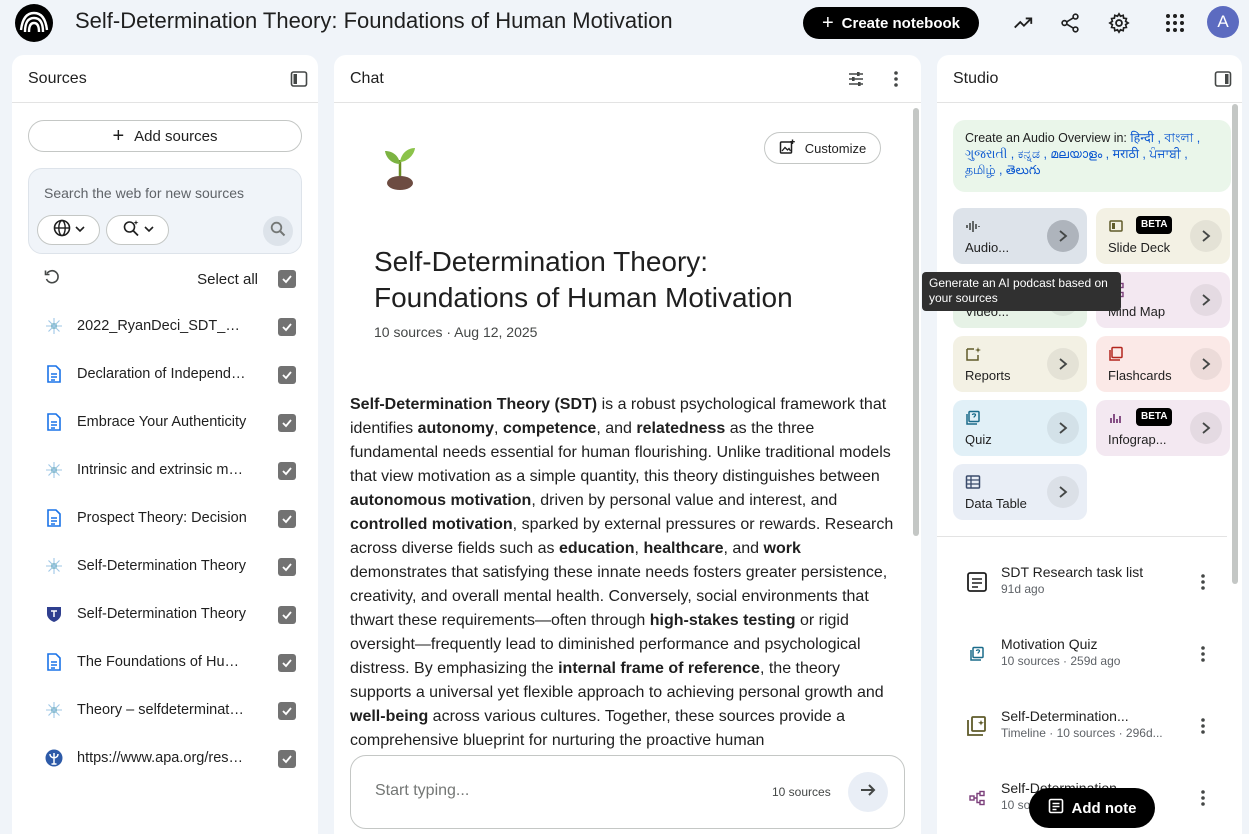 This screenshot has width=1249, height=834. Describe the element at coordinates (1056, 808) in the screenshot. I see `note-add-icon` at that location.